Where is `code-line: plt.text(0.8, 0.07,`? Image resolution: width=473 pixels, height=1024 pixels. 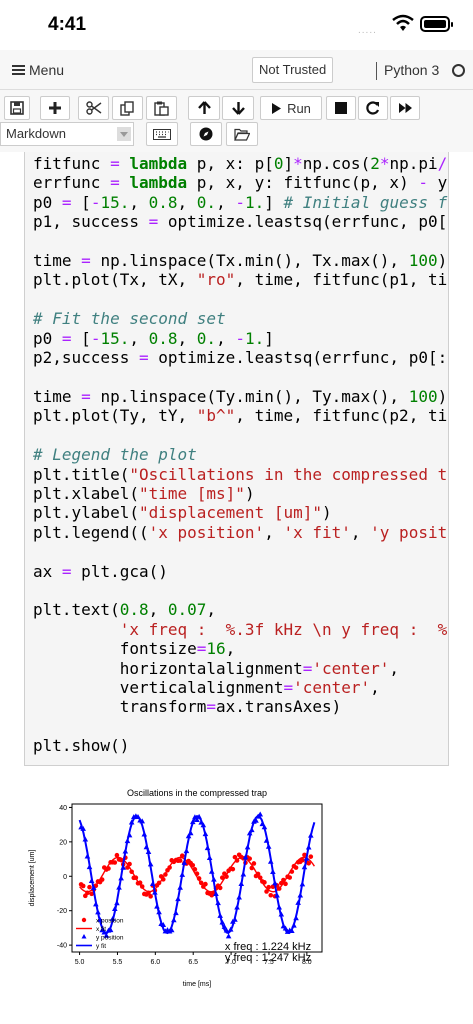 code-line: plt.text(0.8, 0.07, is located at coordinates (125, 610).